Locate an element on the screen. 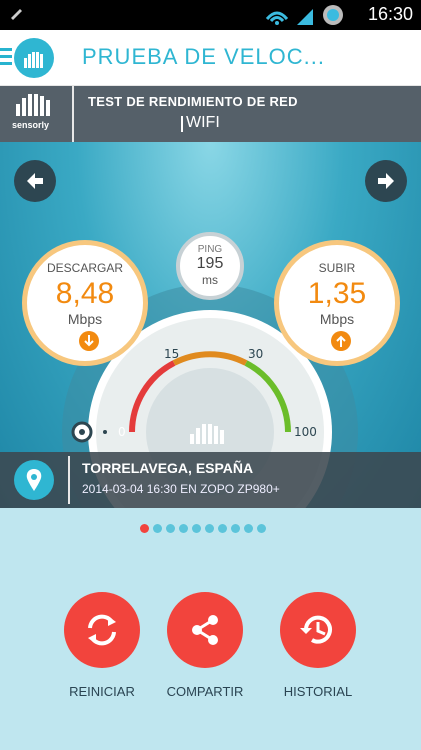 This screenshot has height=750, width=421. ping-unit: ms is located at coordinates (210, 280).